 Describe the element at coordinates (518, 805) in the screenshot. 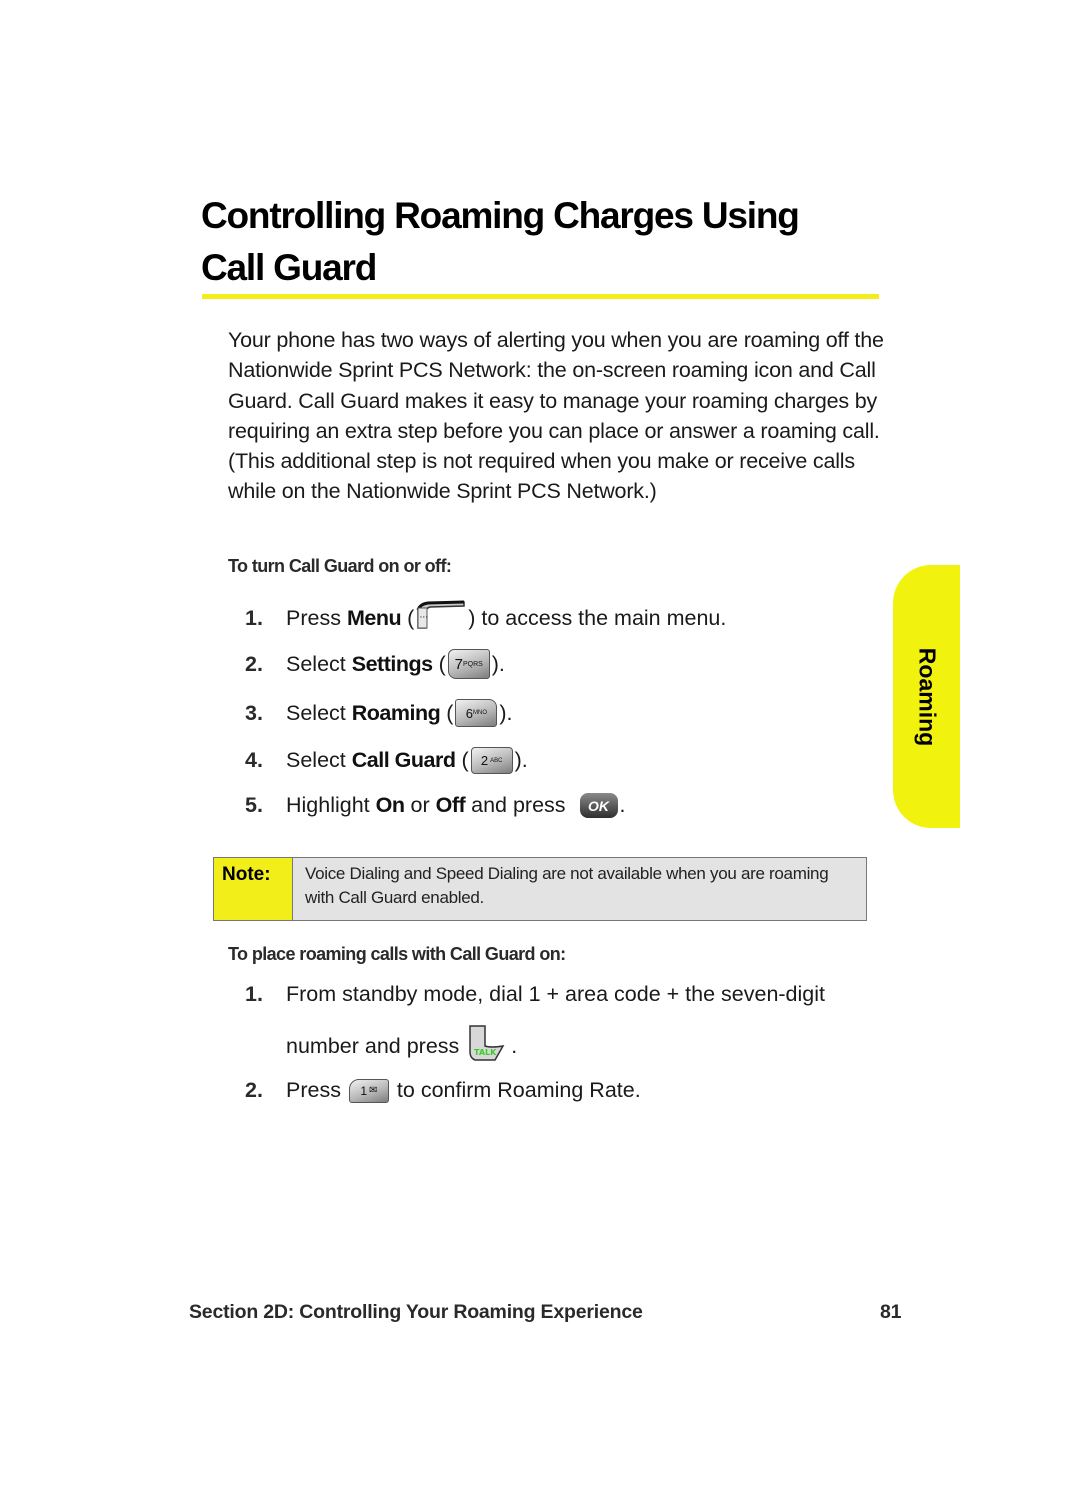

I see `step-text: and press` at that location.